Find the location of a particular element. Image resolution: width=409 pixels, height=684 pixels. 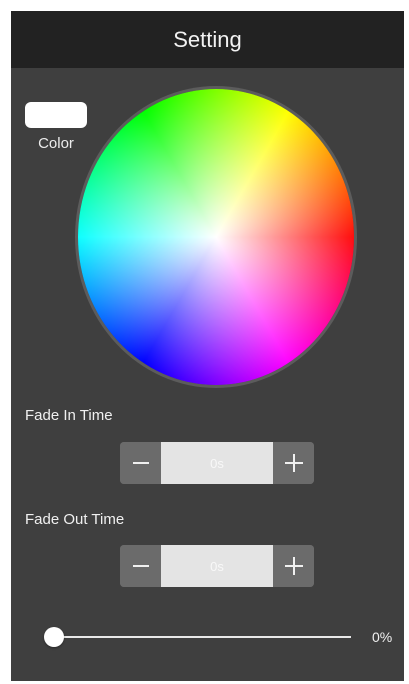

fade-out-decrease-button is located at coordinates (140, 566).